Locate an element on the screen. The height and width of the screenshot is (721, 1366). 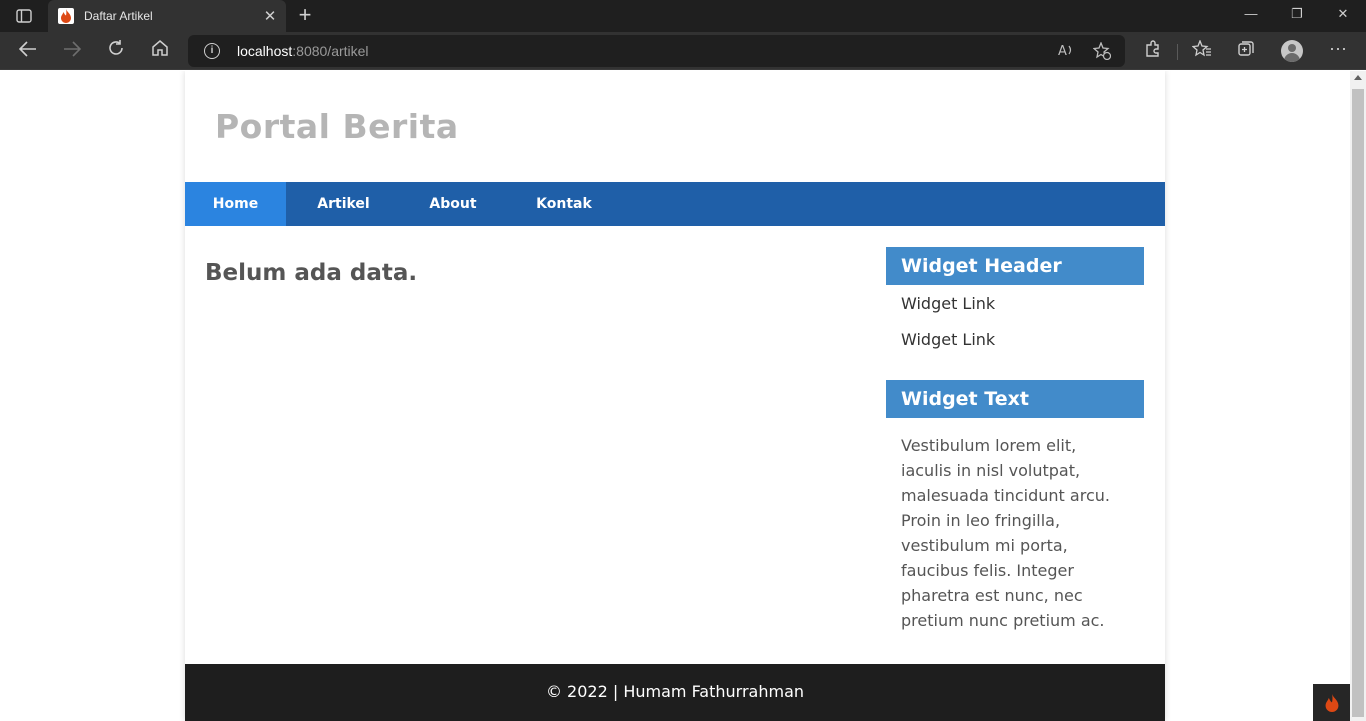
browser-toolbar: i localhost:8080/artikel A ··· is located at coordinates (683, 51).